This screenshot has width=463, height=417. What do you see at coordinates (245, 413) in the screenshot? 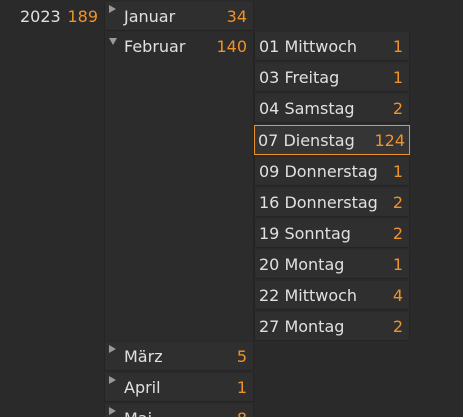
I see `month-count: 8` at bounding box center [245, 413].